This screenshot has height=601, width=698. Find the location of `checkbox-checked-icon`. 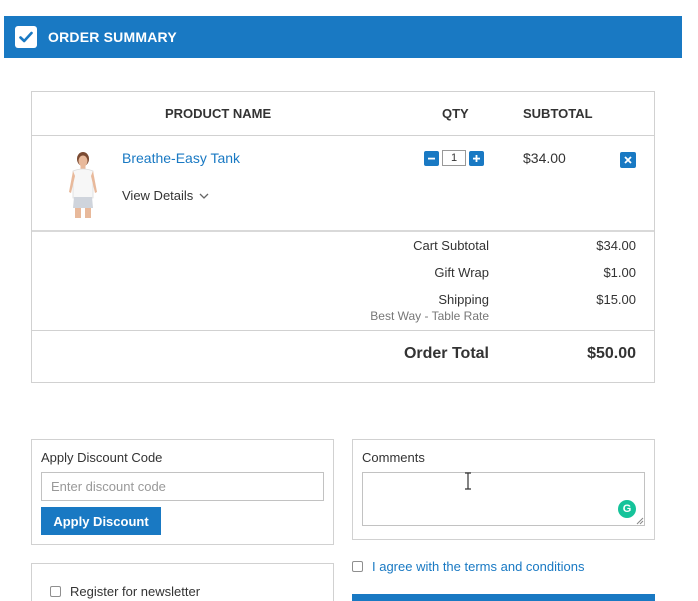

checkbox-checked-icon is located at coordinates (26, 37).